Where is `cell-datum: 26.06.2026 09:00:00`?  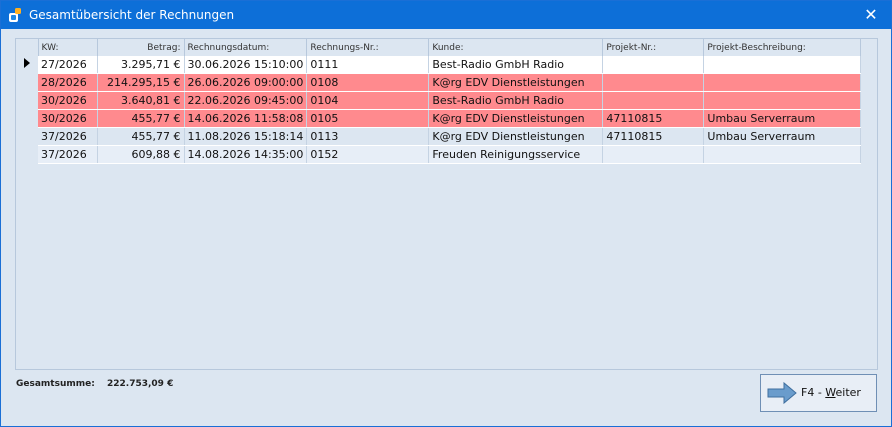 cell-datum: 26.06.2026 09:00:00 is located at coordinates (246, 82).